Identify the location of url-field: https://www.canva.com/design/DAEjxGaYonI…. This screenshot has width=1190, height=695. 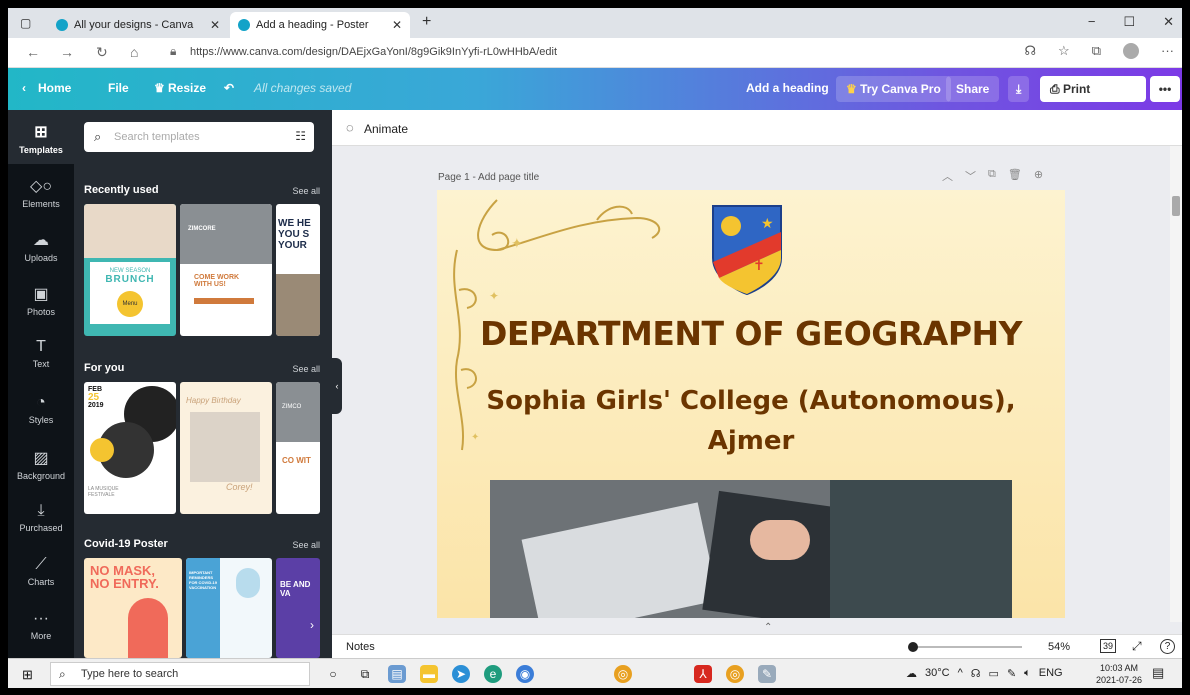
(373, 52).